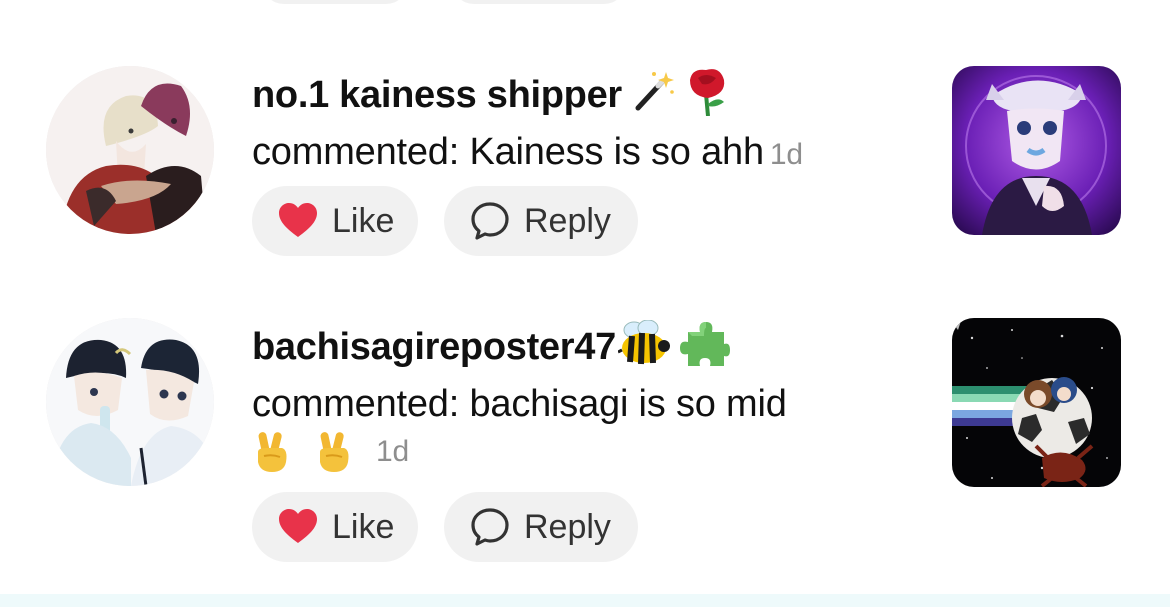 The height and width of the screenshot is (607, 1170). I want to click on username-line: no.1 kainess shipper, so click(577, 97).